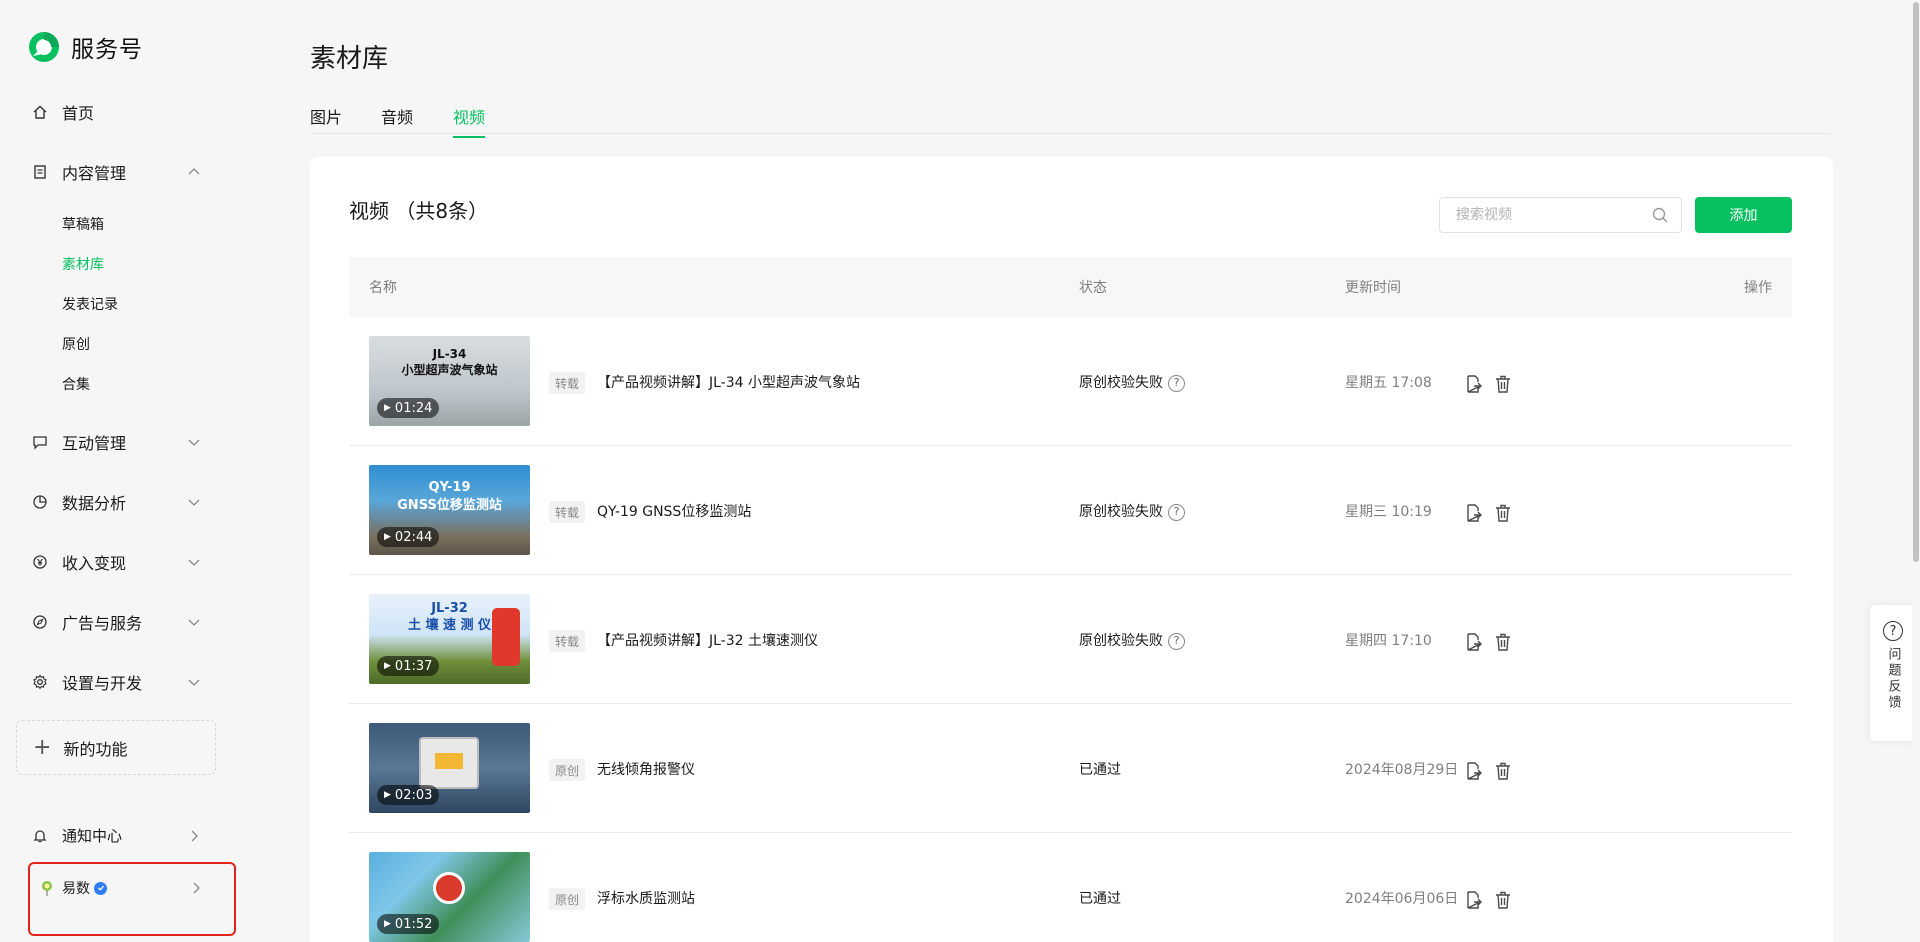 This screenshot has height=942, width=1920. I want to click on header-ops: 操作, so click(1758, 288).